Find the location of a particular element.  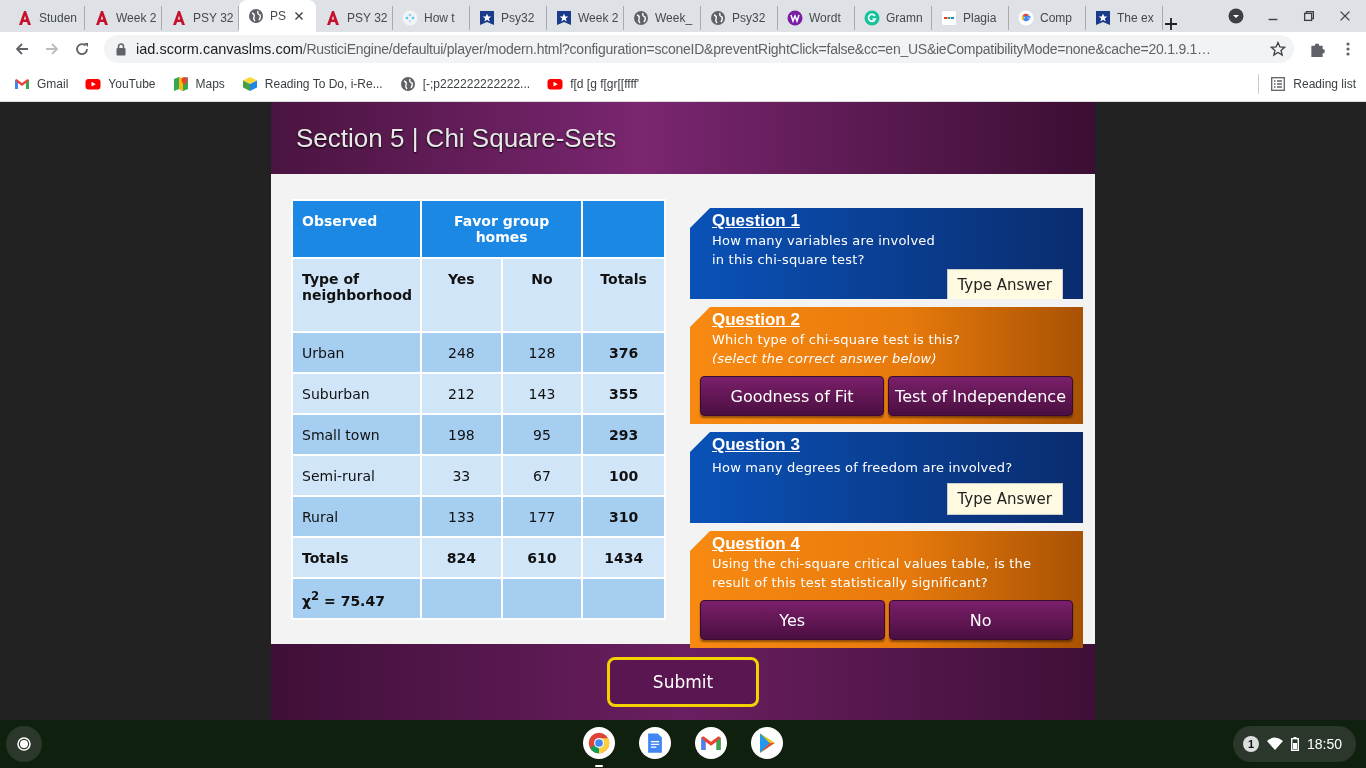

question-heading: Question 3 is located at coordinates (756, 445).